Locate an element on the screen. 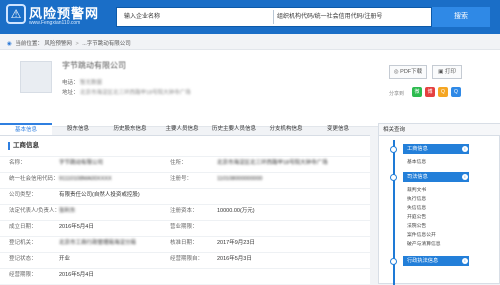  breadcrumb: ◉ 当前位置： 风险预警网 > ...字节跳动有限公司 is located at coordinates (69, 43).